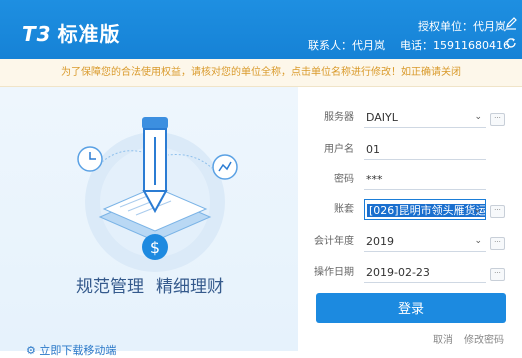 This screenshot has width=522, height=358. Describe the element at coordinates (425, 209) in the screenshot. I see `account-select: [026]昆明市领头雁货运 ⌄` at that location.